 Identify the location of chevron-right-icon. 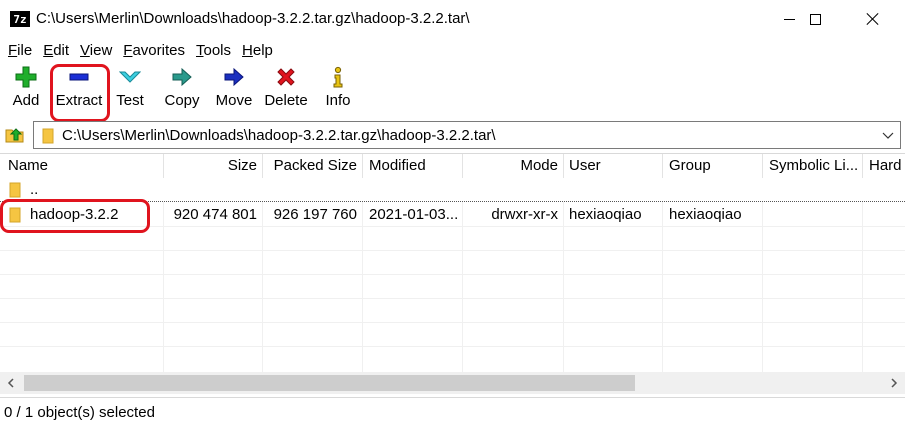
(894, 383).